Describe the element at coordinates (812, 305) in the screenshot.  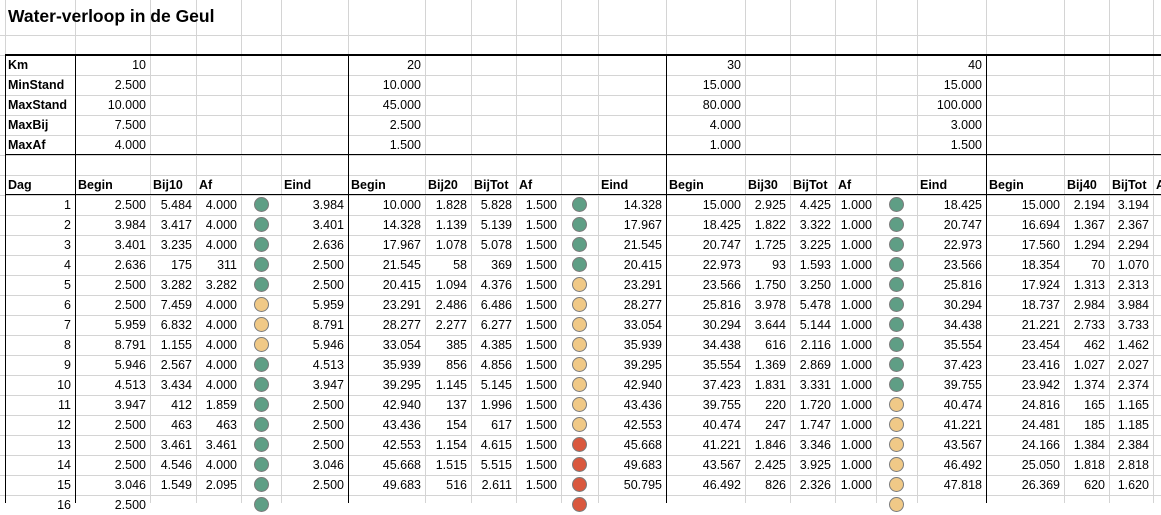
I see `data-cell: 5.478` at that location.